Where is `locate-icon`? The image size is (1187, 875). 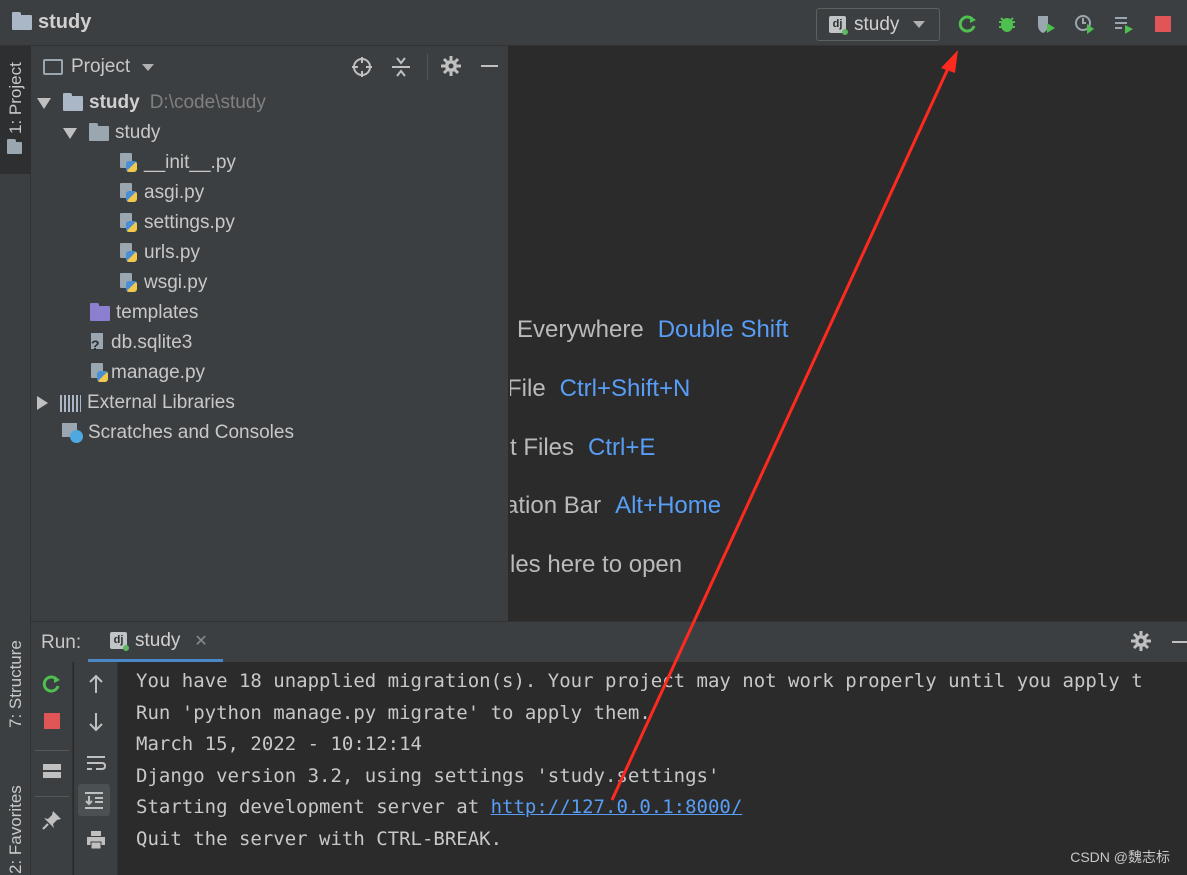
locate-icon is located at coordinates (362, 70).